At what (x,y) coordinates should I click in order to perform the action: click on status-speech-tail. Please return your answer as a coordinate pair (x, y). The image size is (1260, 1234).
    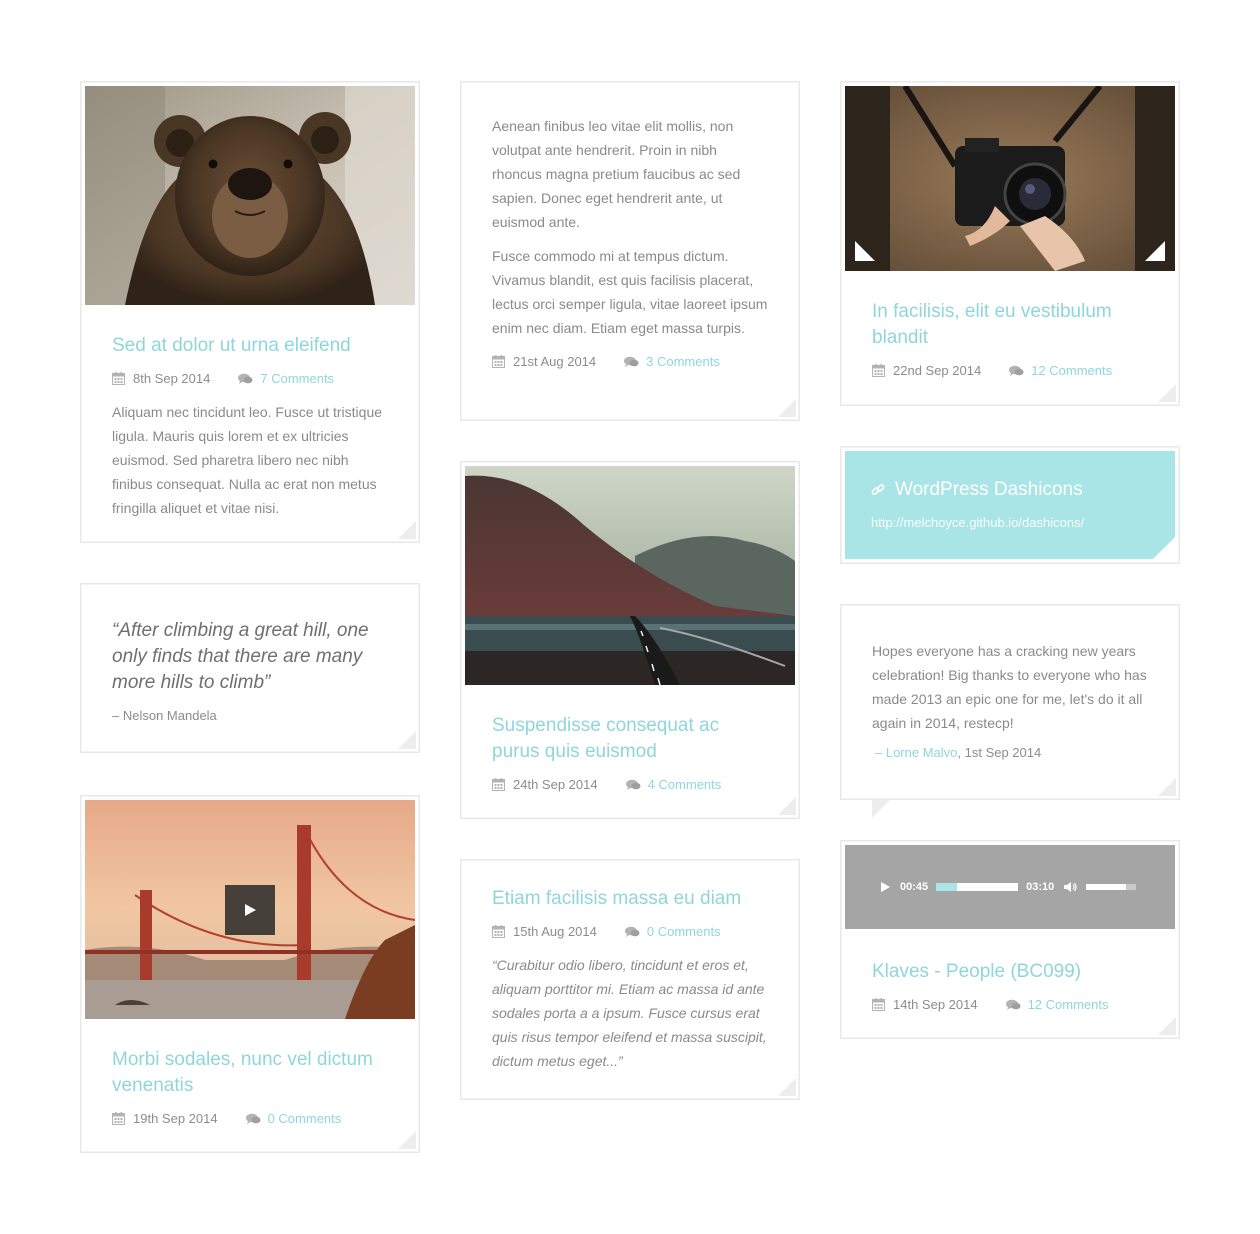
    Looking at the image, I should click on (881, 809).